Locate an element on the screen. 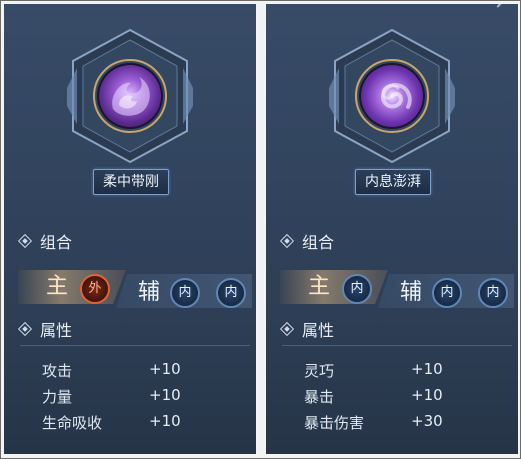 The width and height of the screenshot is (521, 459). skill-name-plate: 柔中带刚 is located at coordinates (131, 182).